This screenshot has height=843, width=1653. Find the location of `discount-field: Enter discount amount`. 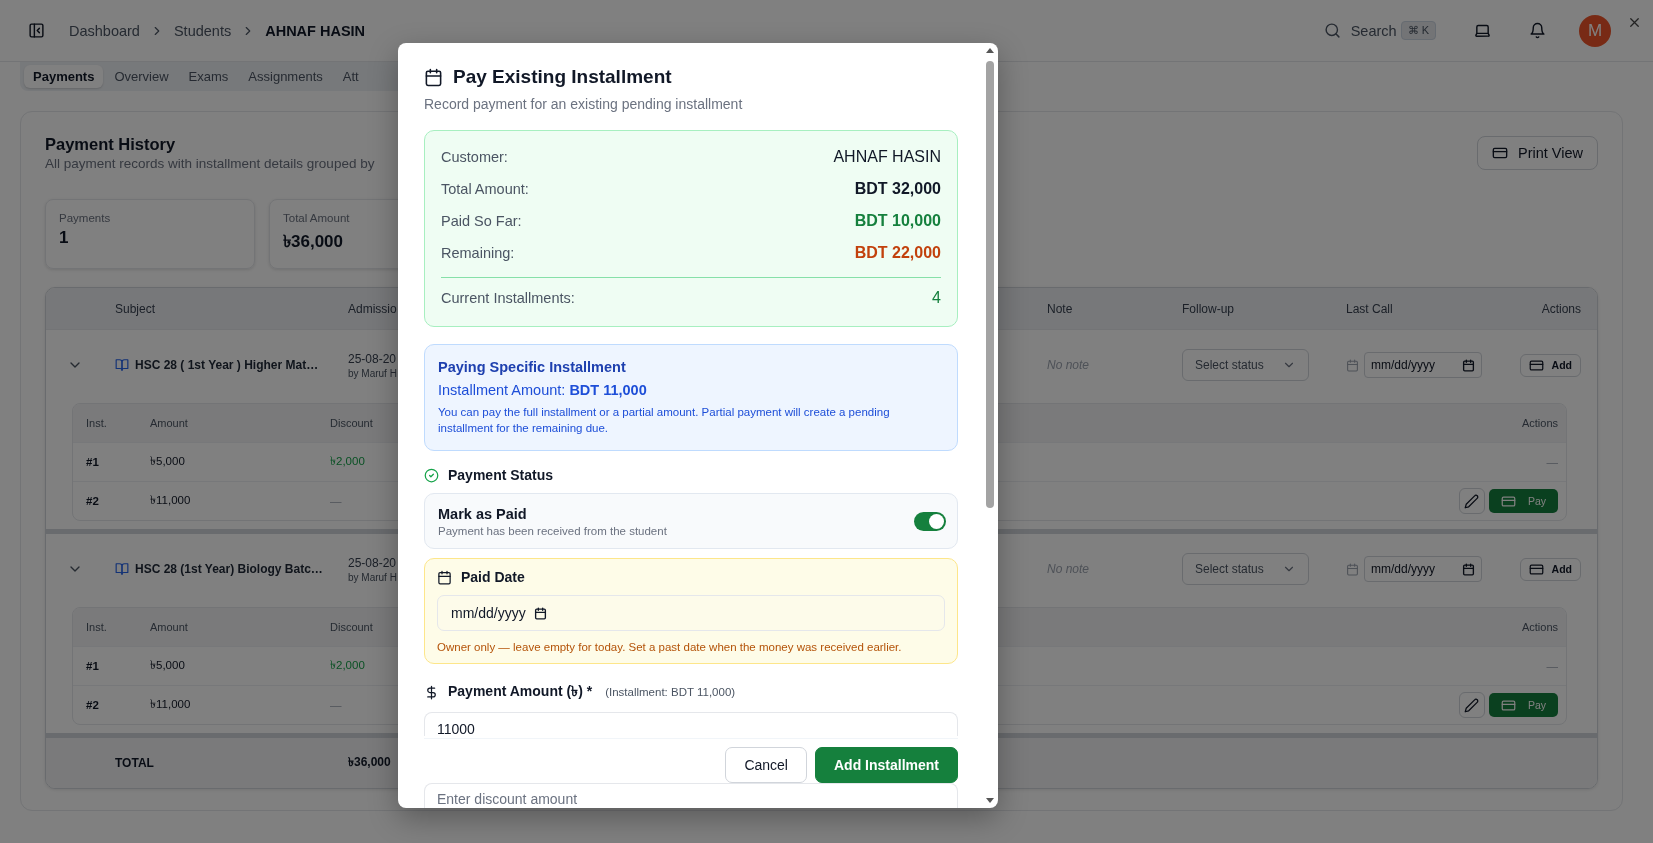

discount-field: Enter discount amount is located at coordinates (691, 795).